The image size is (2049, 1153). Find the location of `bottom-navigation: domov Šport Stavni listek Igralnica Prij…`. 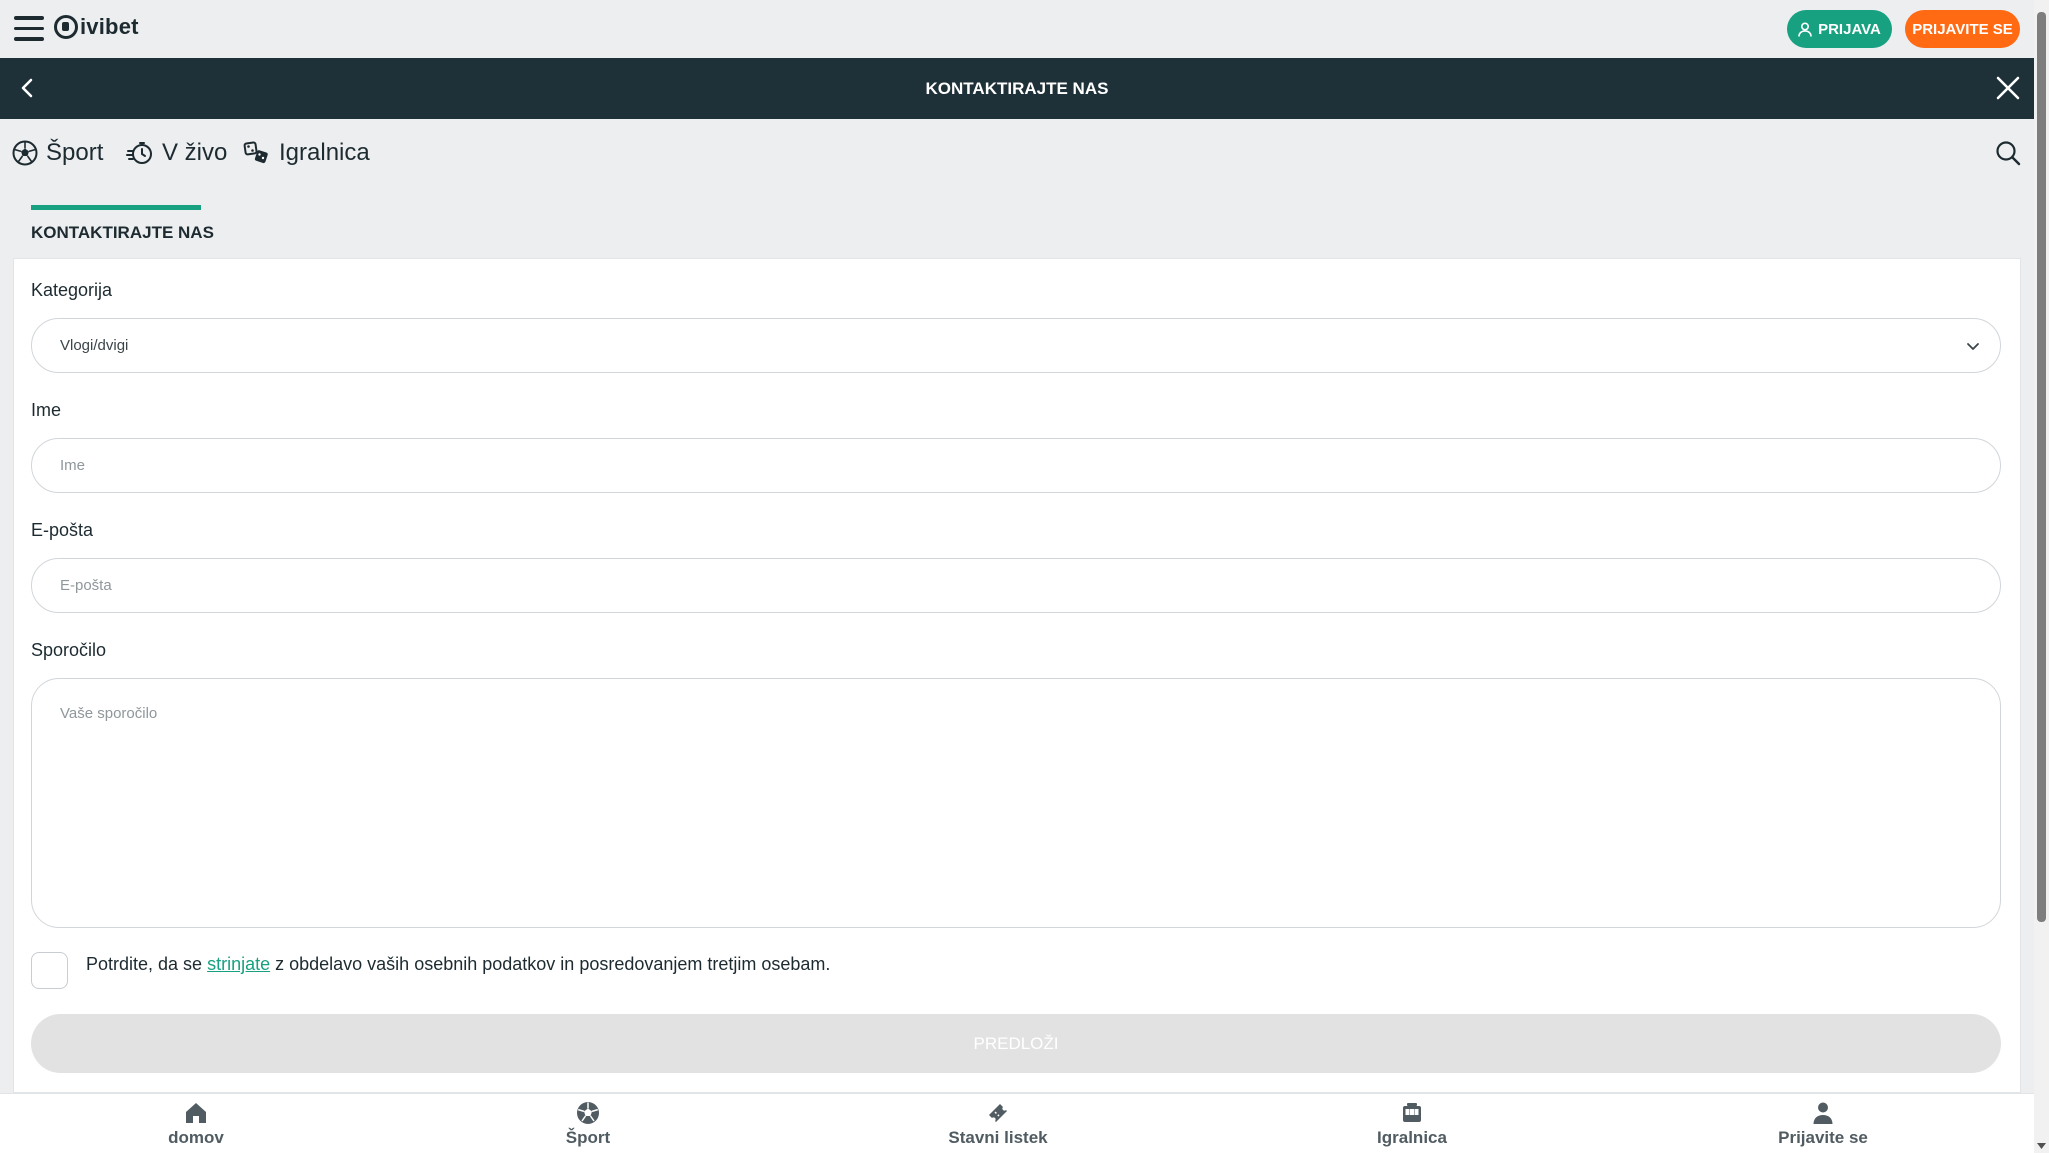

bottom-navigation: domov Šport Stavni listek Igralnica Prij… is located at coordinates (1017, 1123).